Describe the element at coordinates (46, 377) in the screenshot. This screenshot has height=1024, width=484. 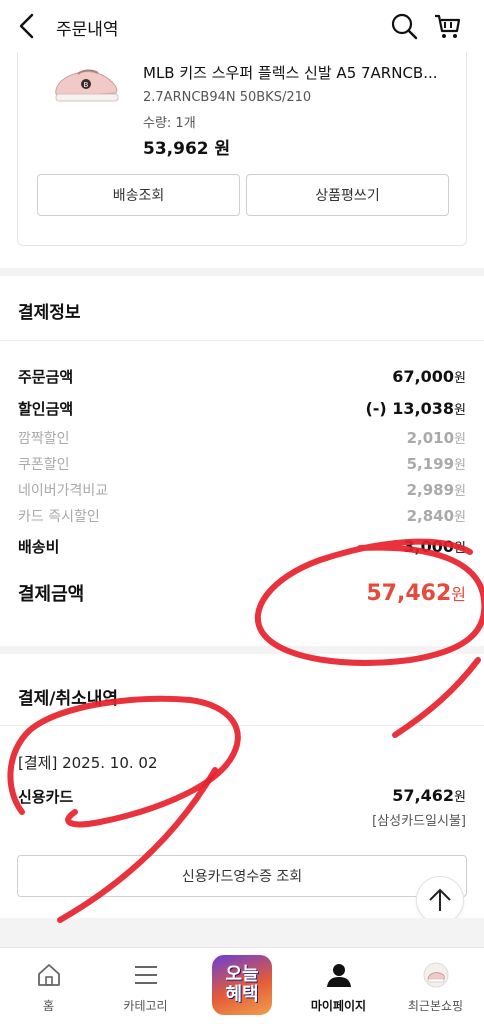
I see `order-amount-label: 주문금액` at that location.